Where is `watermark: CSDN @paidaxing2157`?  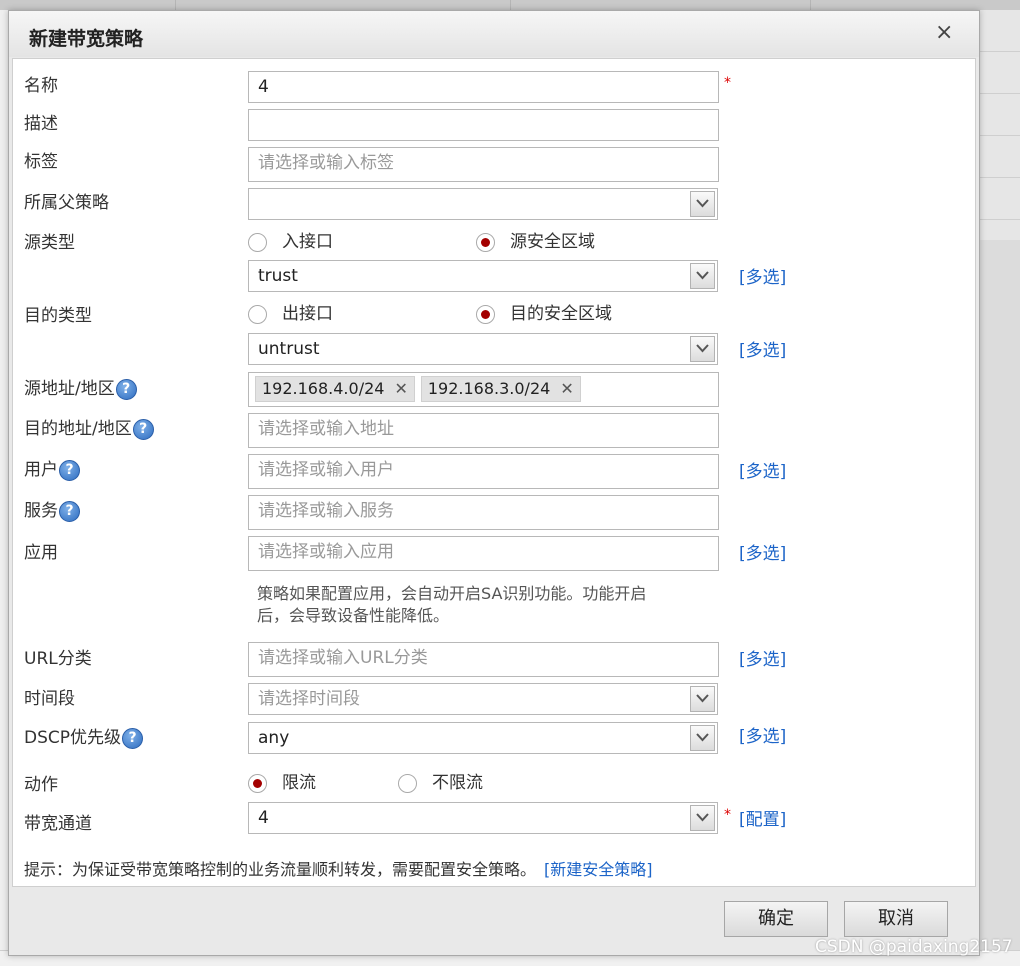
watermark: CSDN @paidaxing2157 is located at coordinates (914, 947).